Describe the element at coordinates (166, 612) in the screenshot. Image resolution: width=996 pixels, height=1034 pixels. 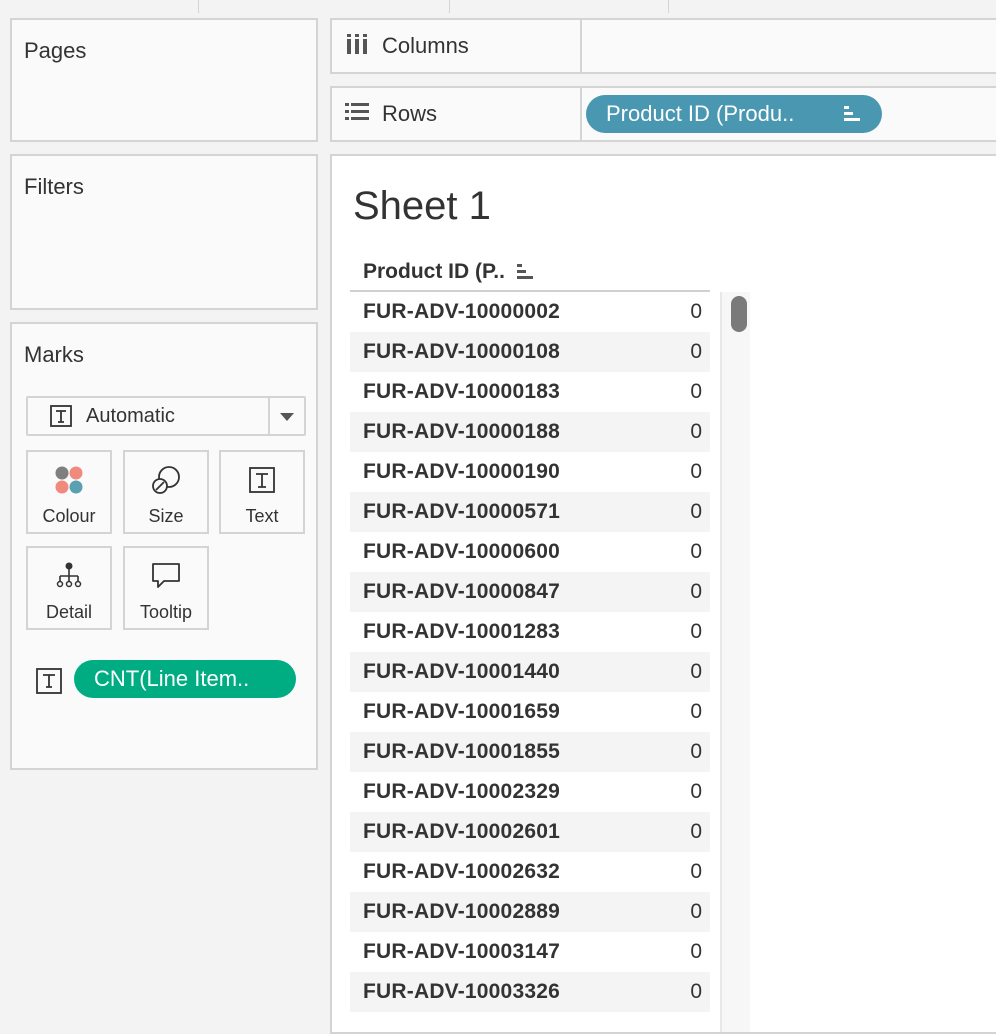
I see `tooltip-label: Tooltip` at that location.